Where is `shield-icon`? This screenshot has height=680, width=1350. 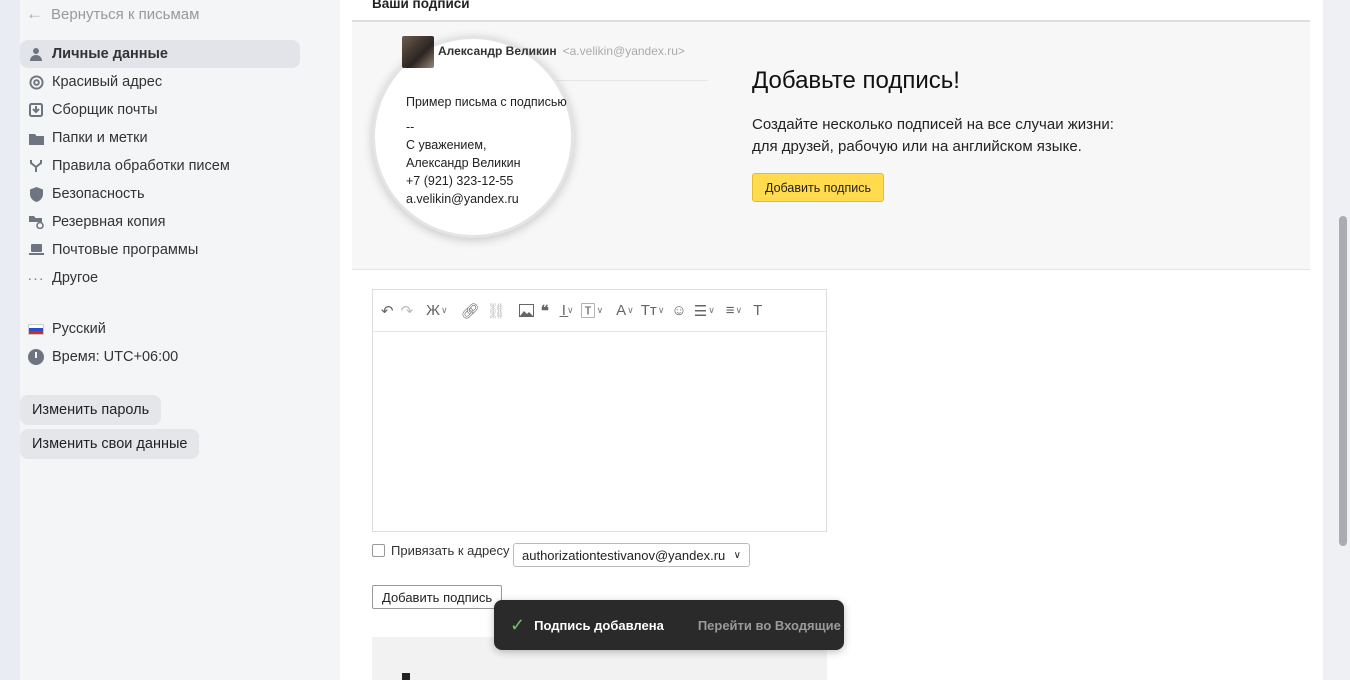
shield-icon is located at coordinates (36, 194).